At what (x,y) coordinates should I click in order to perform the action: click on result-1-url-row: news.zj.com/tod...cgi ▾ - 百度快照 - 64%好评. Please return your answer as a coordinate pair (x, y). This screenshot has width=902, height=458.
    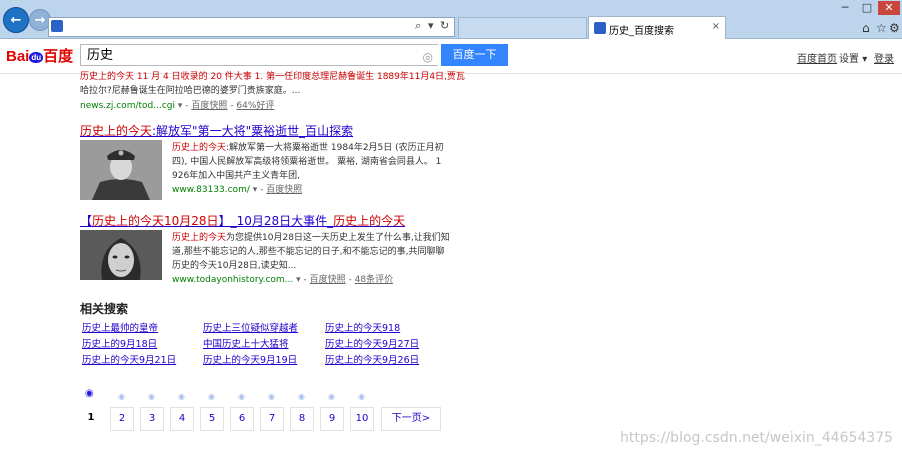
    Looking at the image, I should click on (177, 104).